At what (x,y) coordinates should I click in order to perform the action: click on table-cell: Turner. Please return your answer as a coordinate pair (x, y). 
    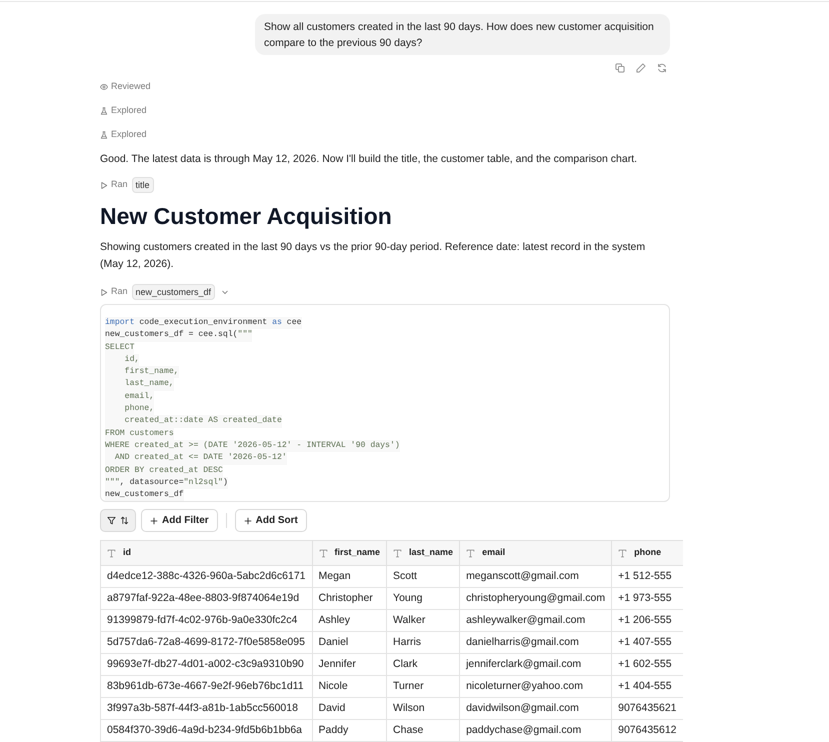
    Looking at the image, I should click on (423, 687).